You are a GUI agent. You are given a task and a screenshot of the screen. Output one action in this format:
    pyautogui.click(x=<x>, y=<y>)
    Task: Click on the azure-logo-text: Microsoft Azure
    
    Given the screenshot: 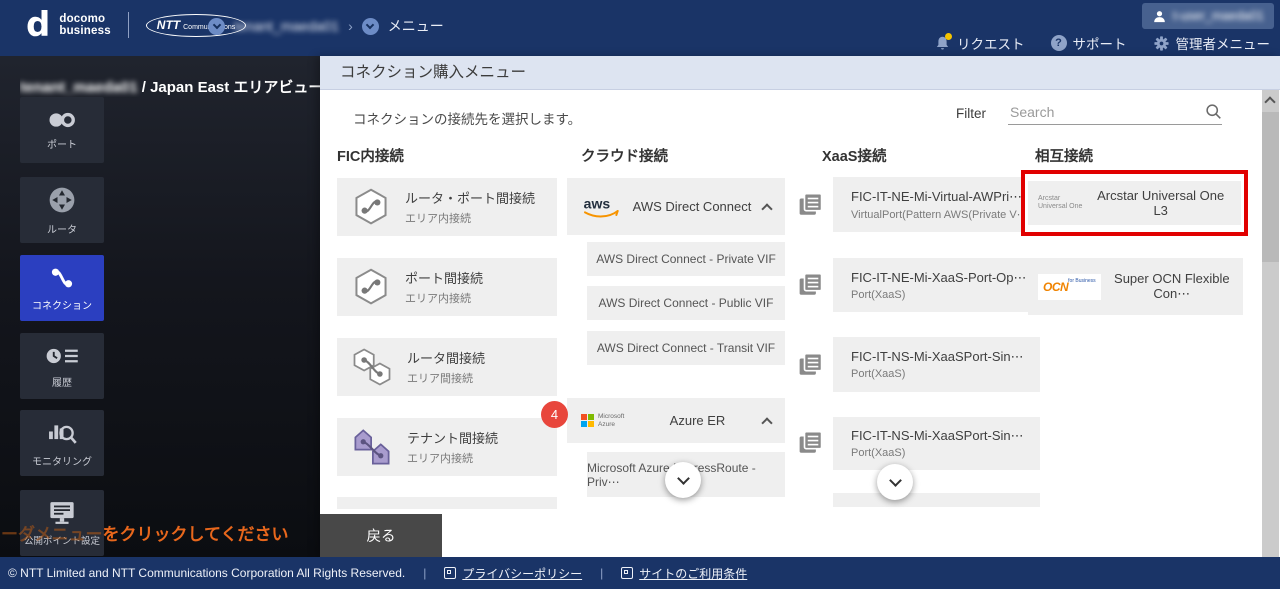 What is the action you would take?
    pyautogui.click(x=611, y=420)
    